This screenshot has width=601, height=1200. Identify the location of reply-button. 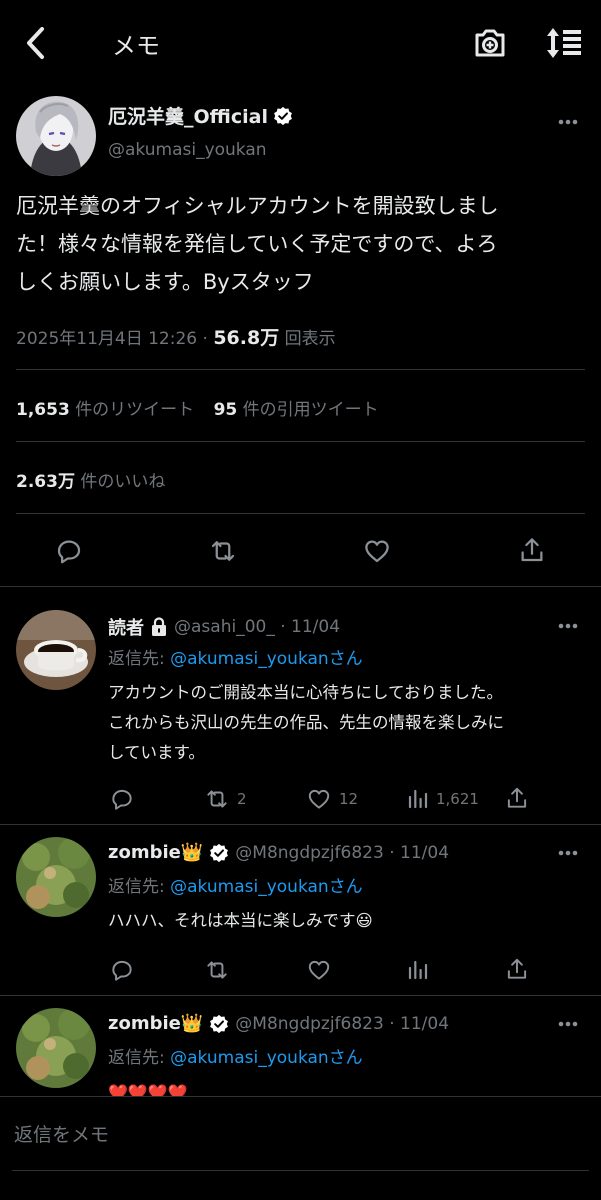
(69, 551).